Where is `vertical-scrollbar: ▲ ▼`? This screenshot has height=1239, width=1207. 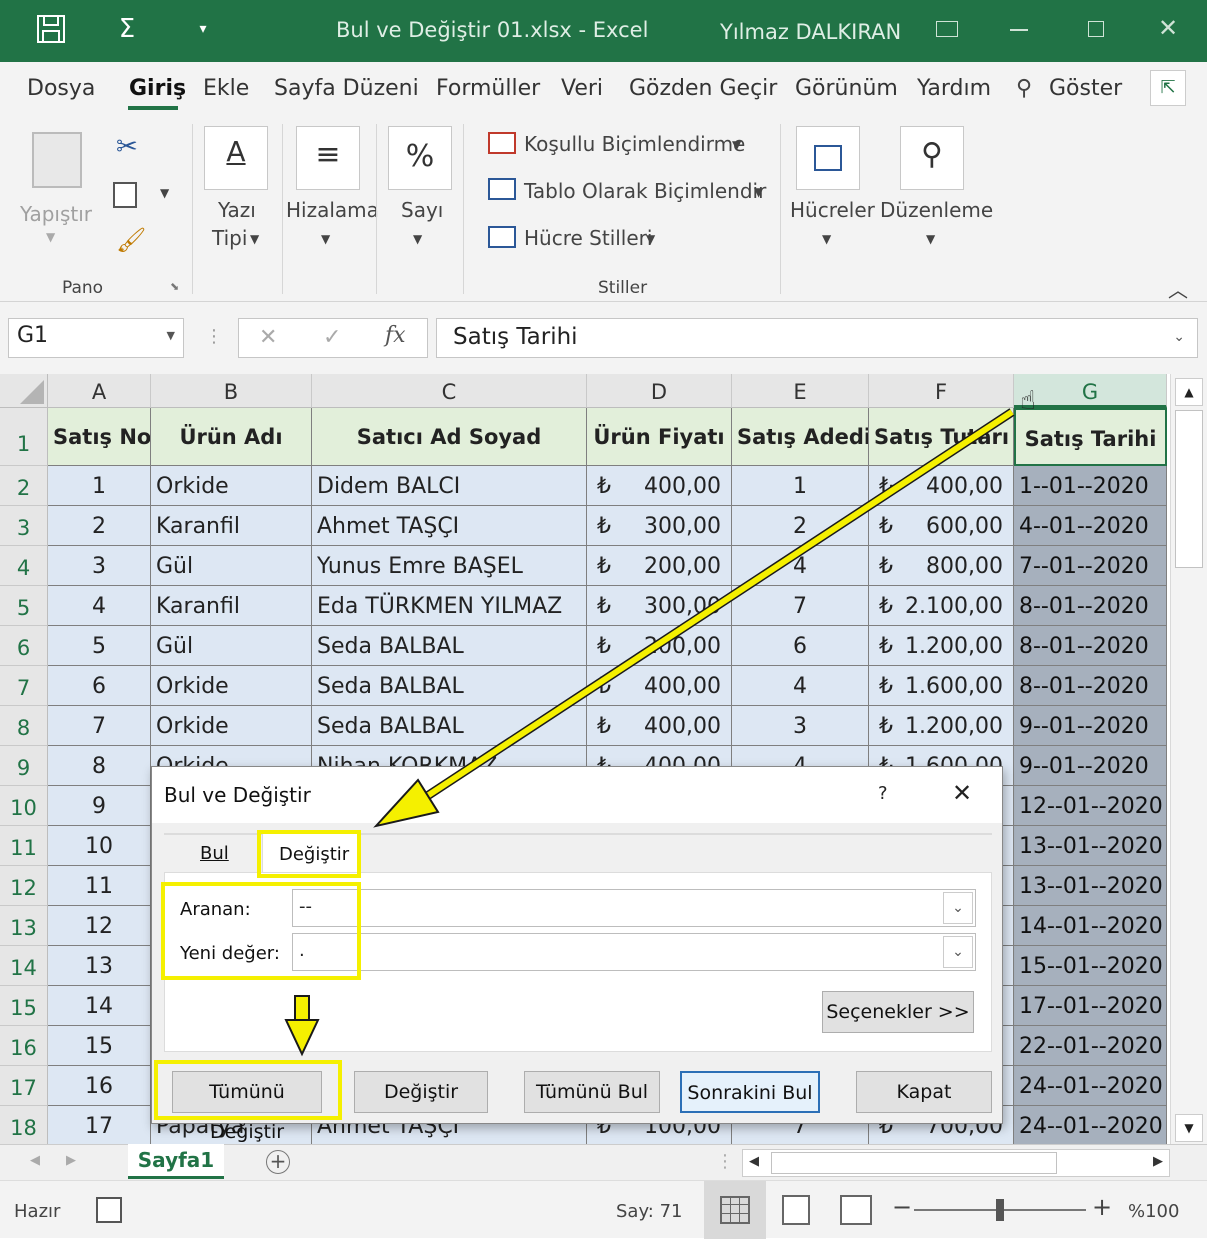
vertical-scrollbar: ▲ ▼ is located at coordinates (1188, 759).